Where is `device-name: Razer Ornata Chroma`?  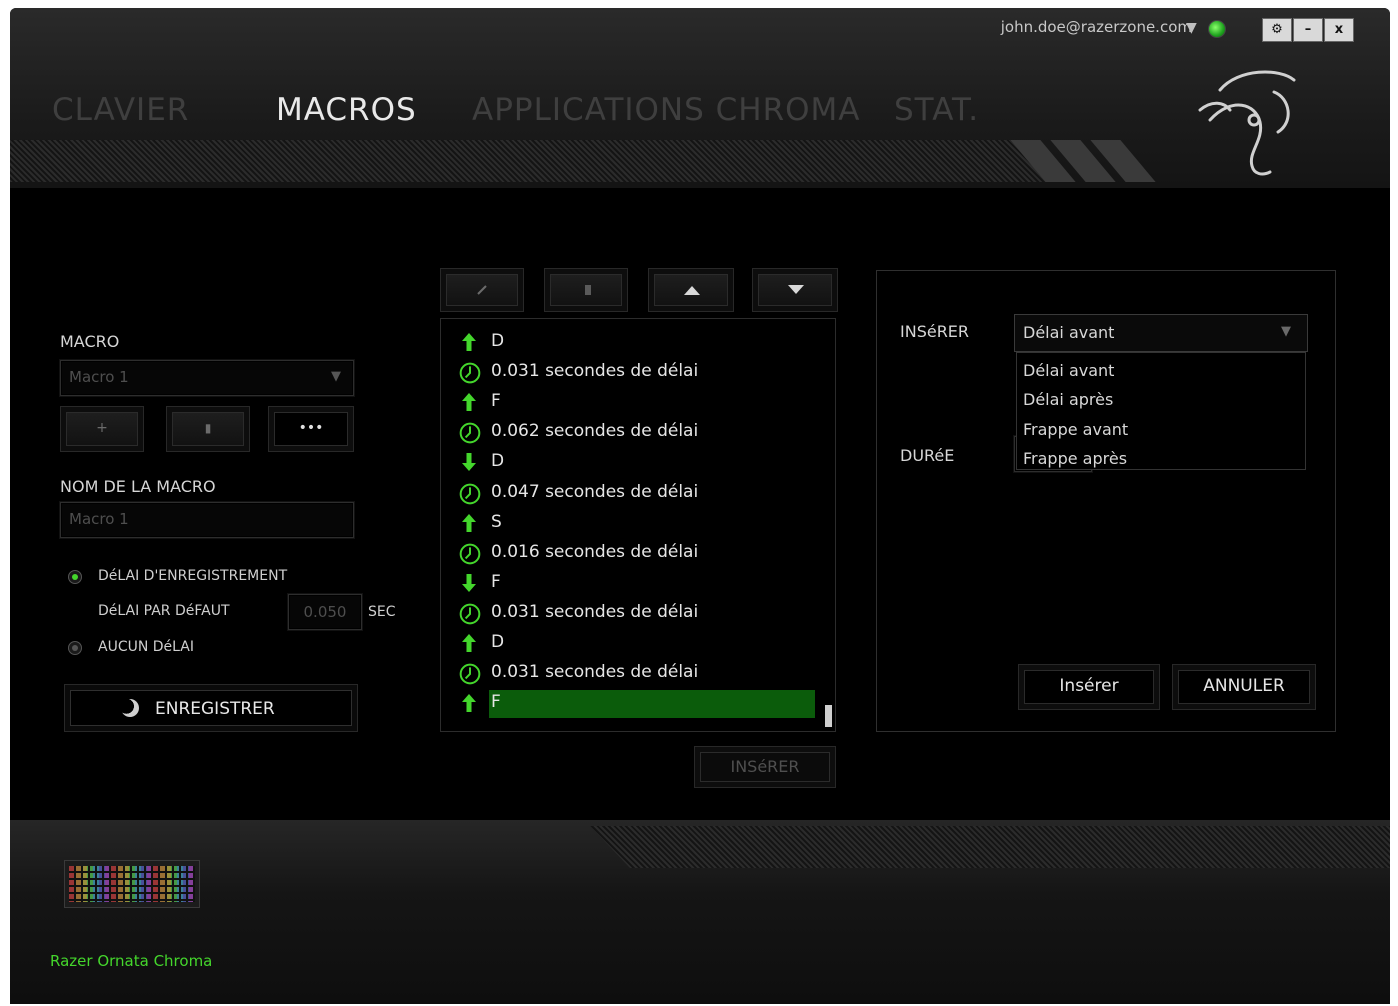
device-name: Razer Ornata Chroma is located at coordinates (131, 961).